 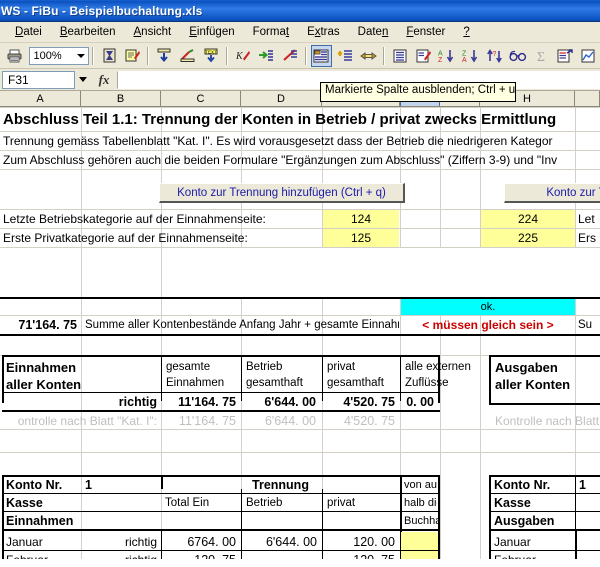 What do you see at coordinates (280, 421) in the screenshot?
I see `summary-control-value-1: 6'644. 00` at bounding box center [280, 421].